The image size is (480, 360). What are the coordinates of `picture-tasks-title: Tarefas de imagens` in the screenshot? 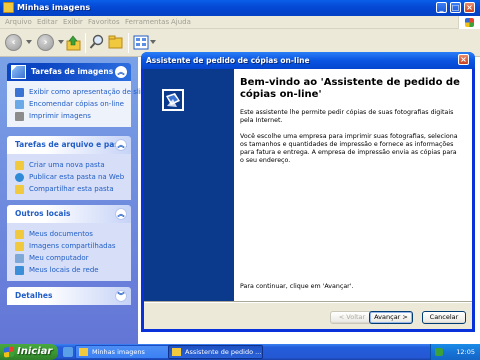 It's located at (72, 71).